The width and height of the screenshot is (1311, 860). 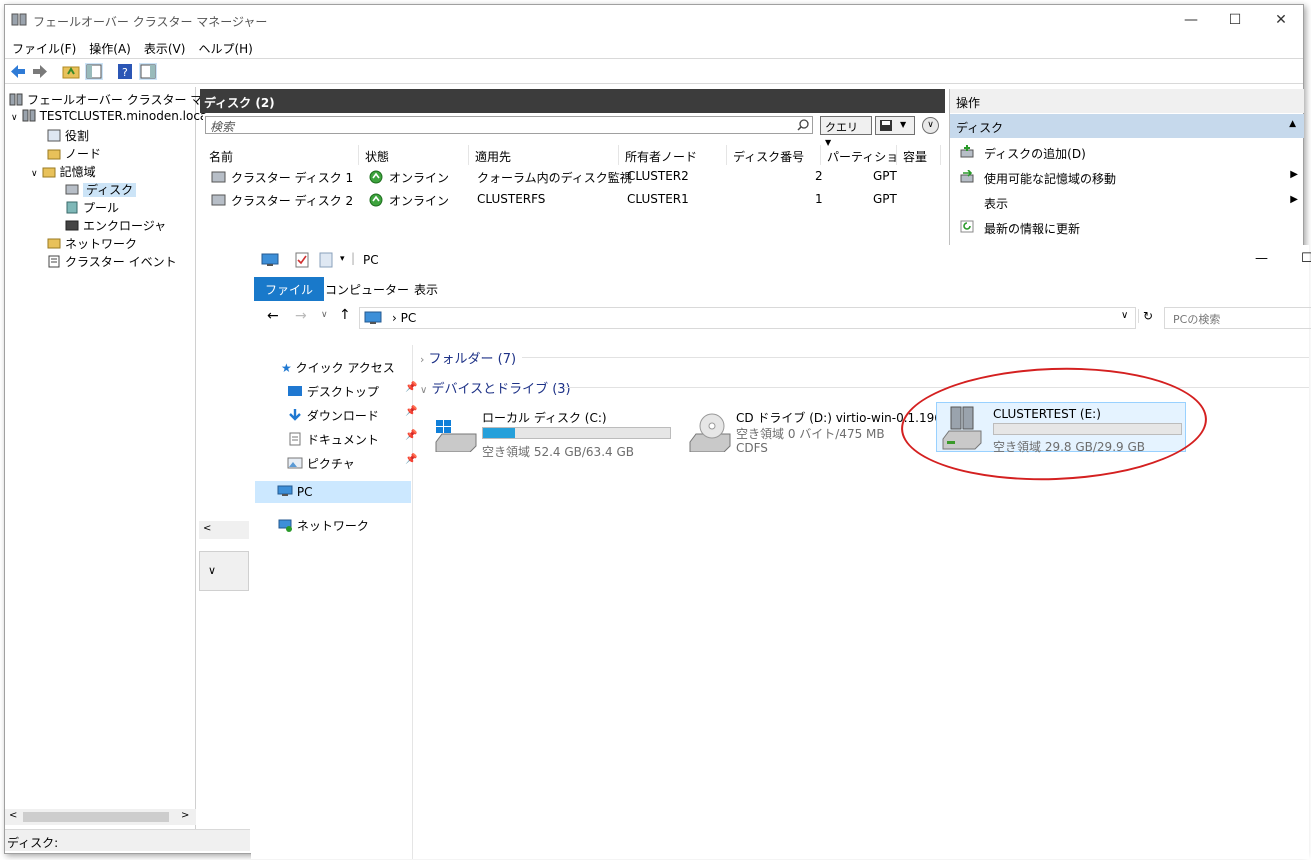 What do you see at coordinates (115, 226) in the screenshot?
I see `tree-item-enclosures: エンクロージャ` at bounding box center [115, 226].